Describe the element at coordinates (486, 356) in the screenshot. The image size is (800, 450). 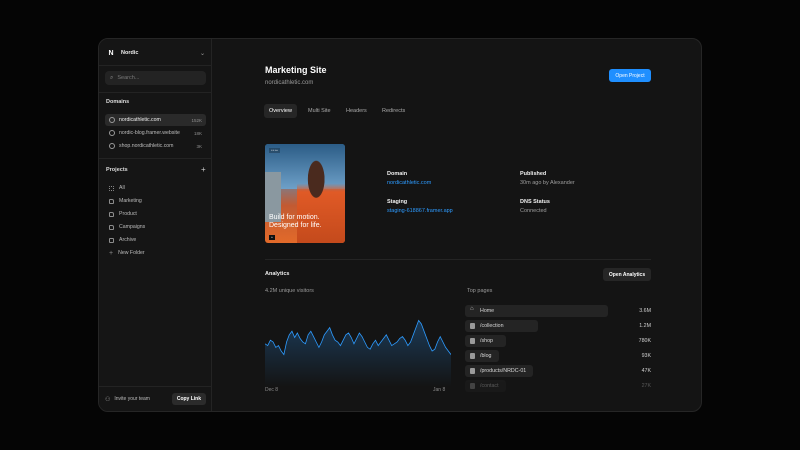
I see `top-page-path: /blog` at that location.